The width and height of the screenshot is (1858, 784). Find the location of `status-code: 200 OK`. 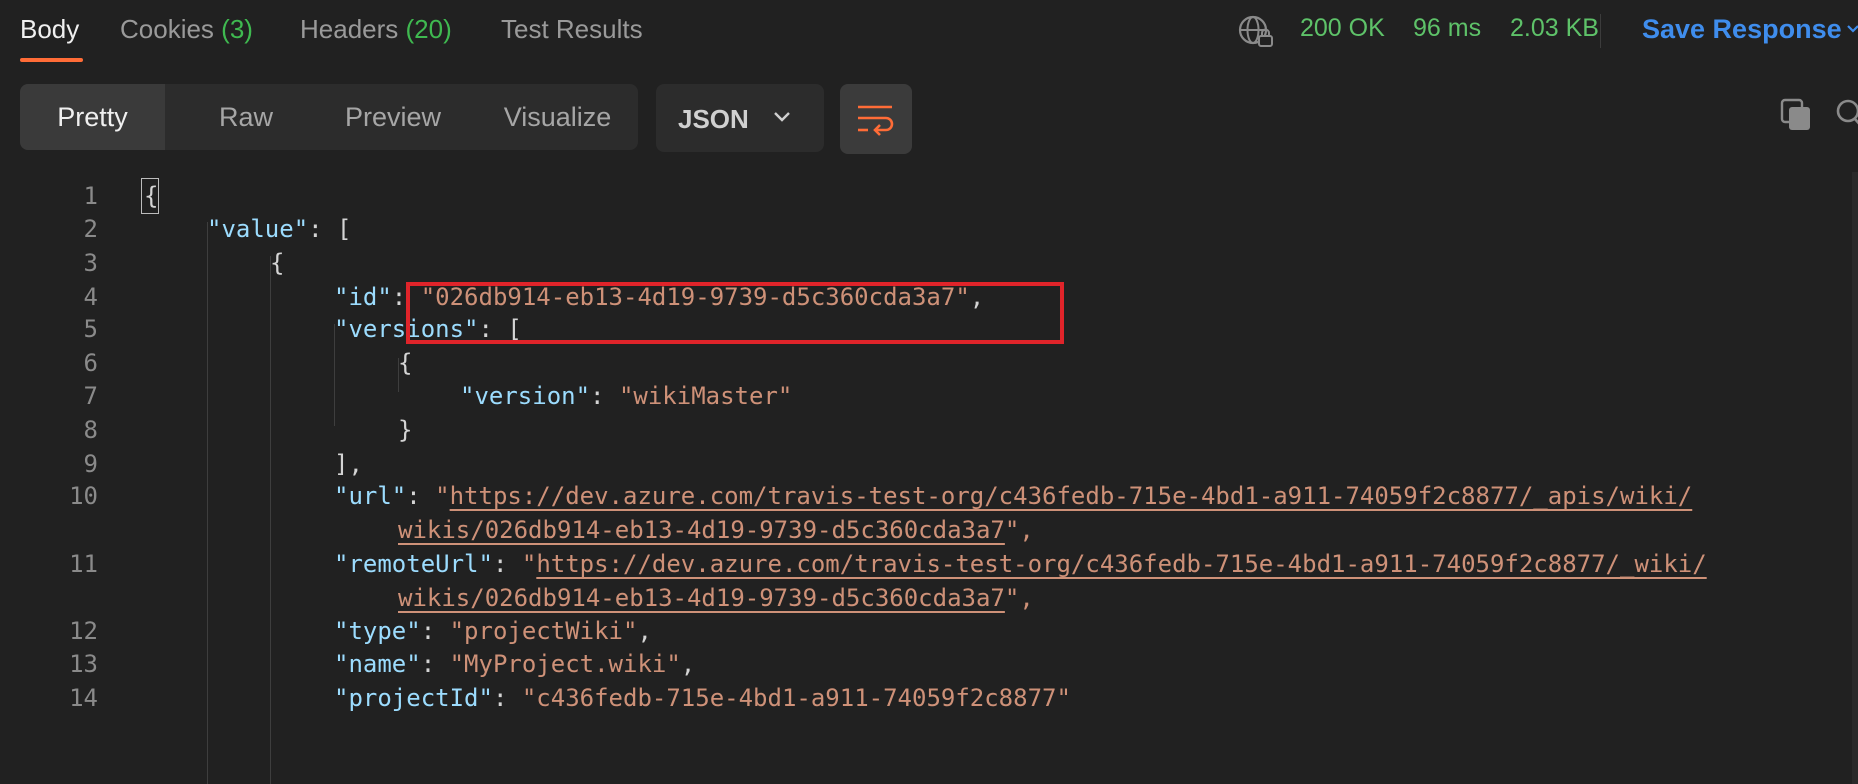

status-code: 200 OK is located at coordinates (1342, 28).